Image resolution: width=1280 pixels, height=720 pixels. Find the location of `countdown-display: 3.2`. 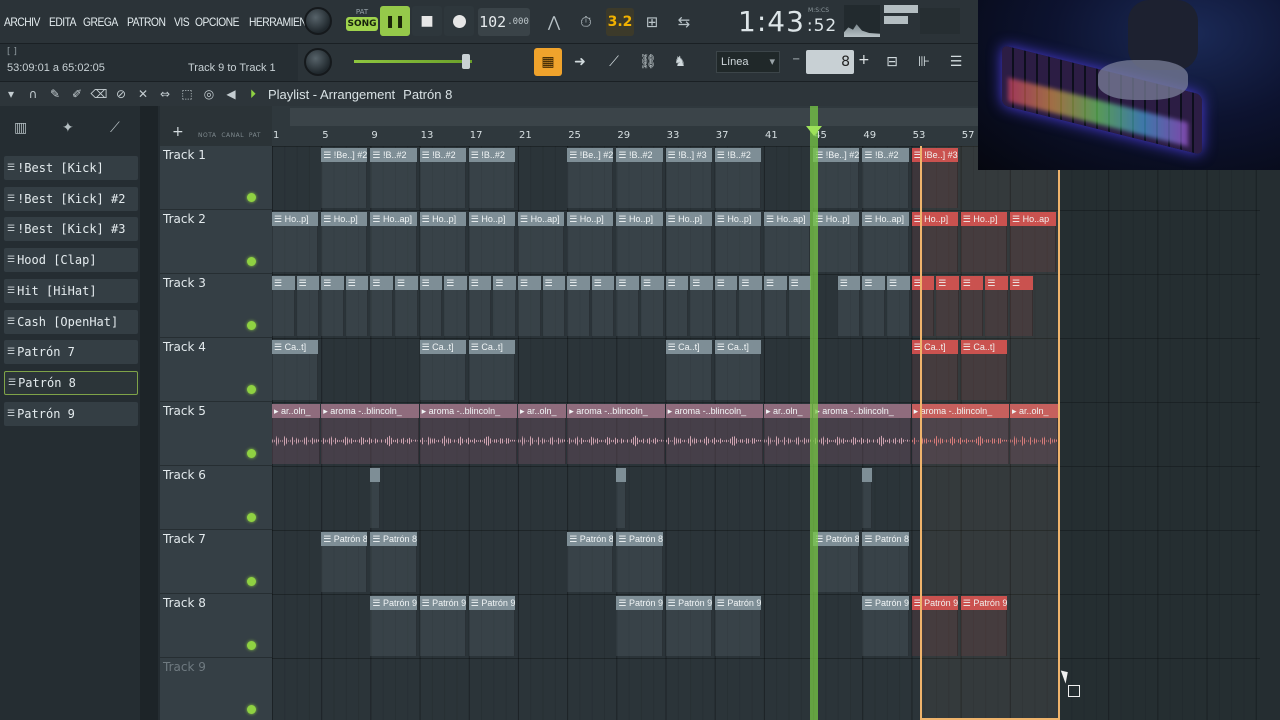

countdown-display: 3.2 is located at coordinates (620, 22).